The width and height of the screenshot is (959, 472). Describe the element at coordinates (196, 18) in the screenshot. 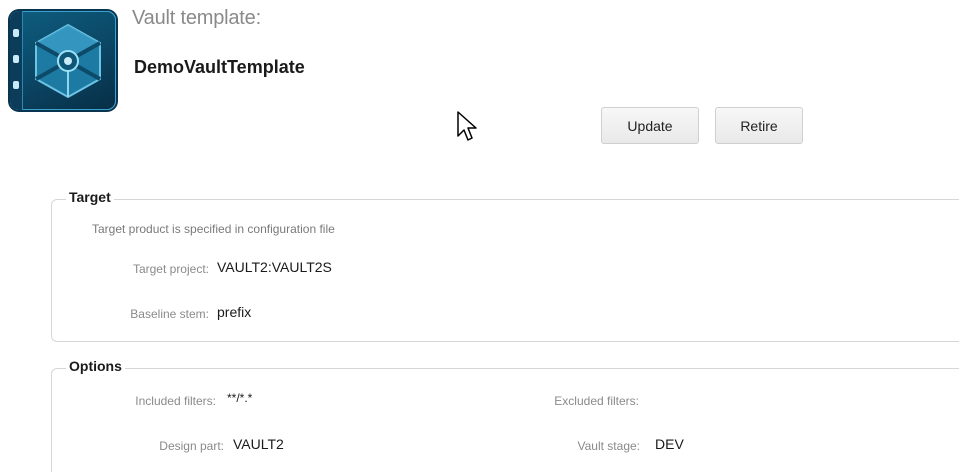

I see `vault-template-label: Vault template:` at that location.